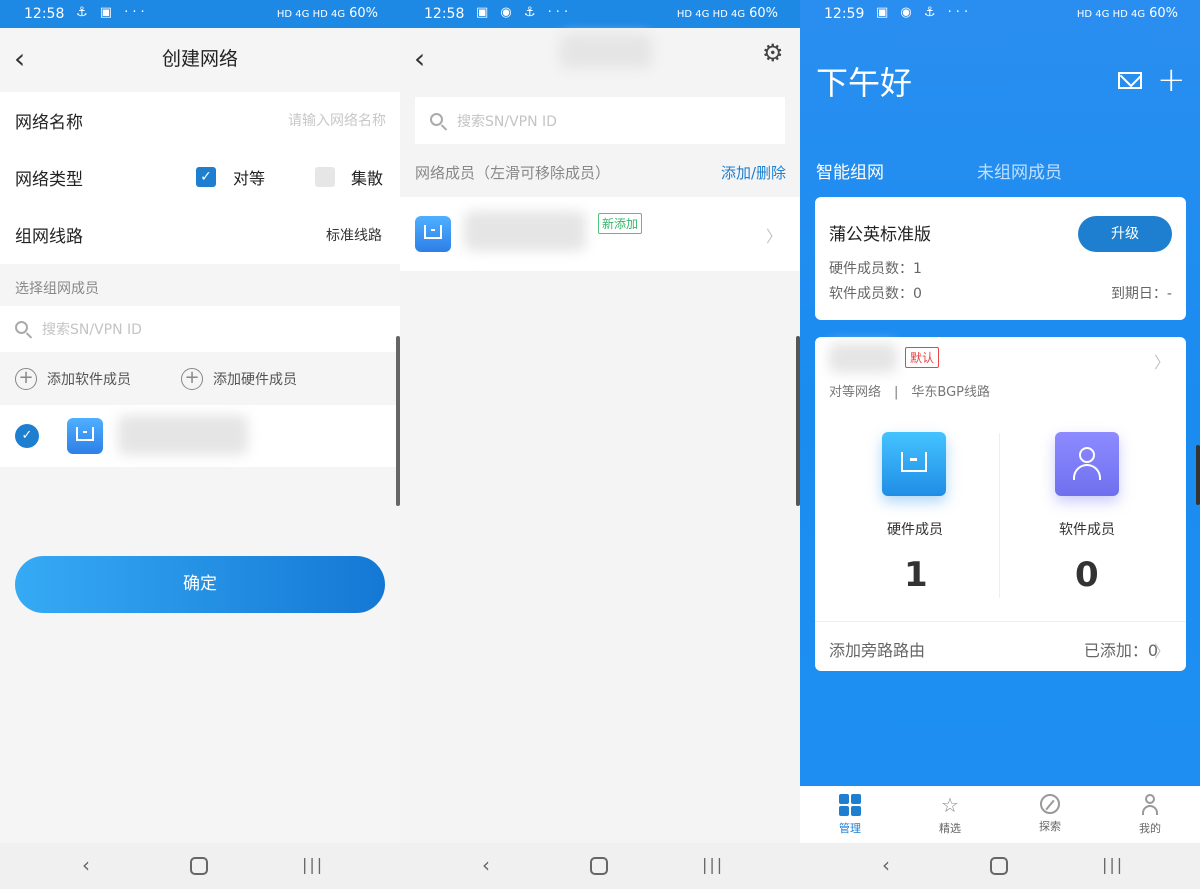 The image size is (1200, 889). I want to click on network-name-label: 网络名称, so click(49, 123).